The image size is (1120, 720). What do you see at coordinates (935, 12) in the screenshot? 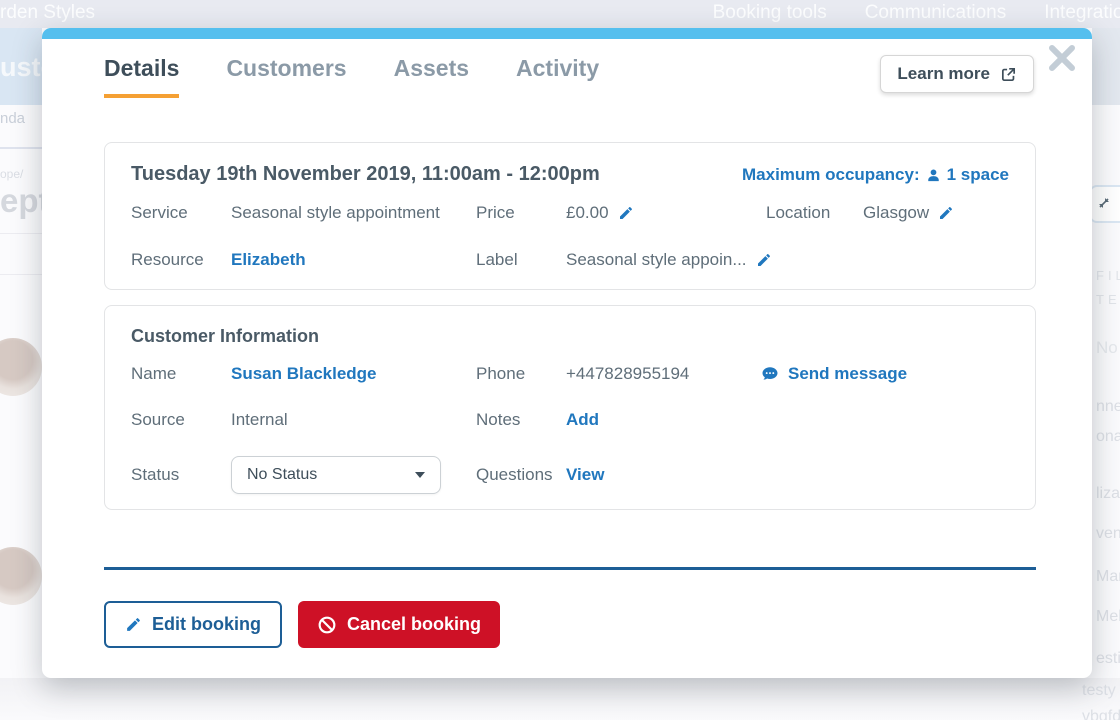
I see `nav-item-communications: Communications` at bounding box center [935, 12].